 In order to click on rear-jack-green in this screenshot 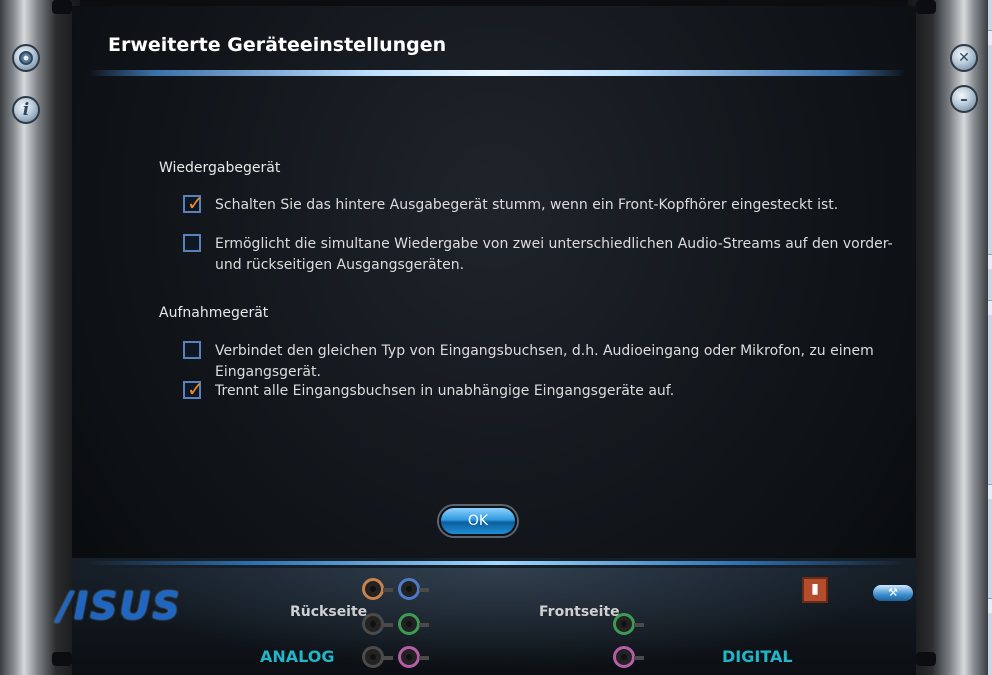, I will do `click(413, 624)`.